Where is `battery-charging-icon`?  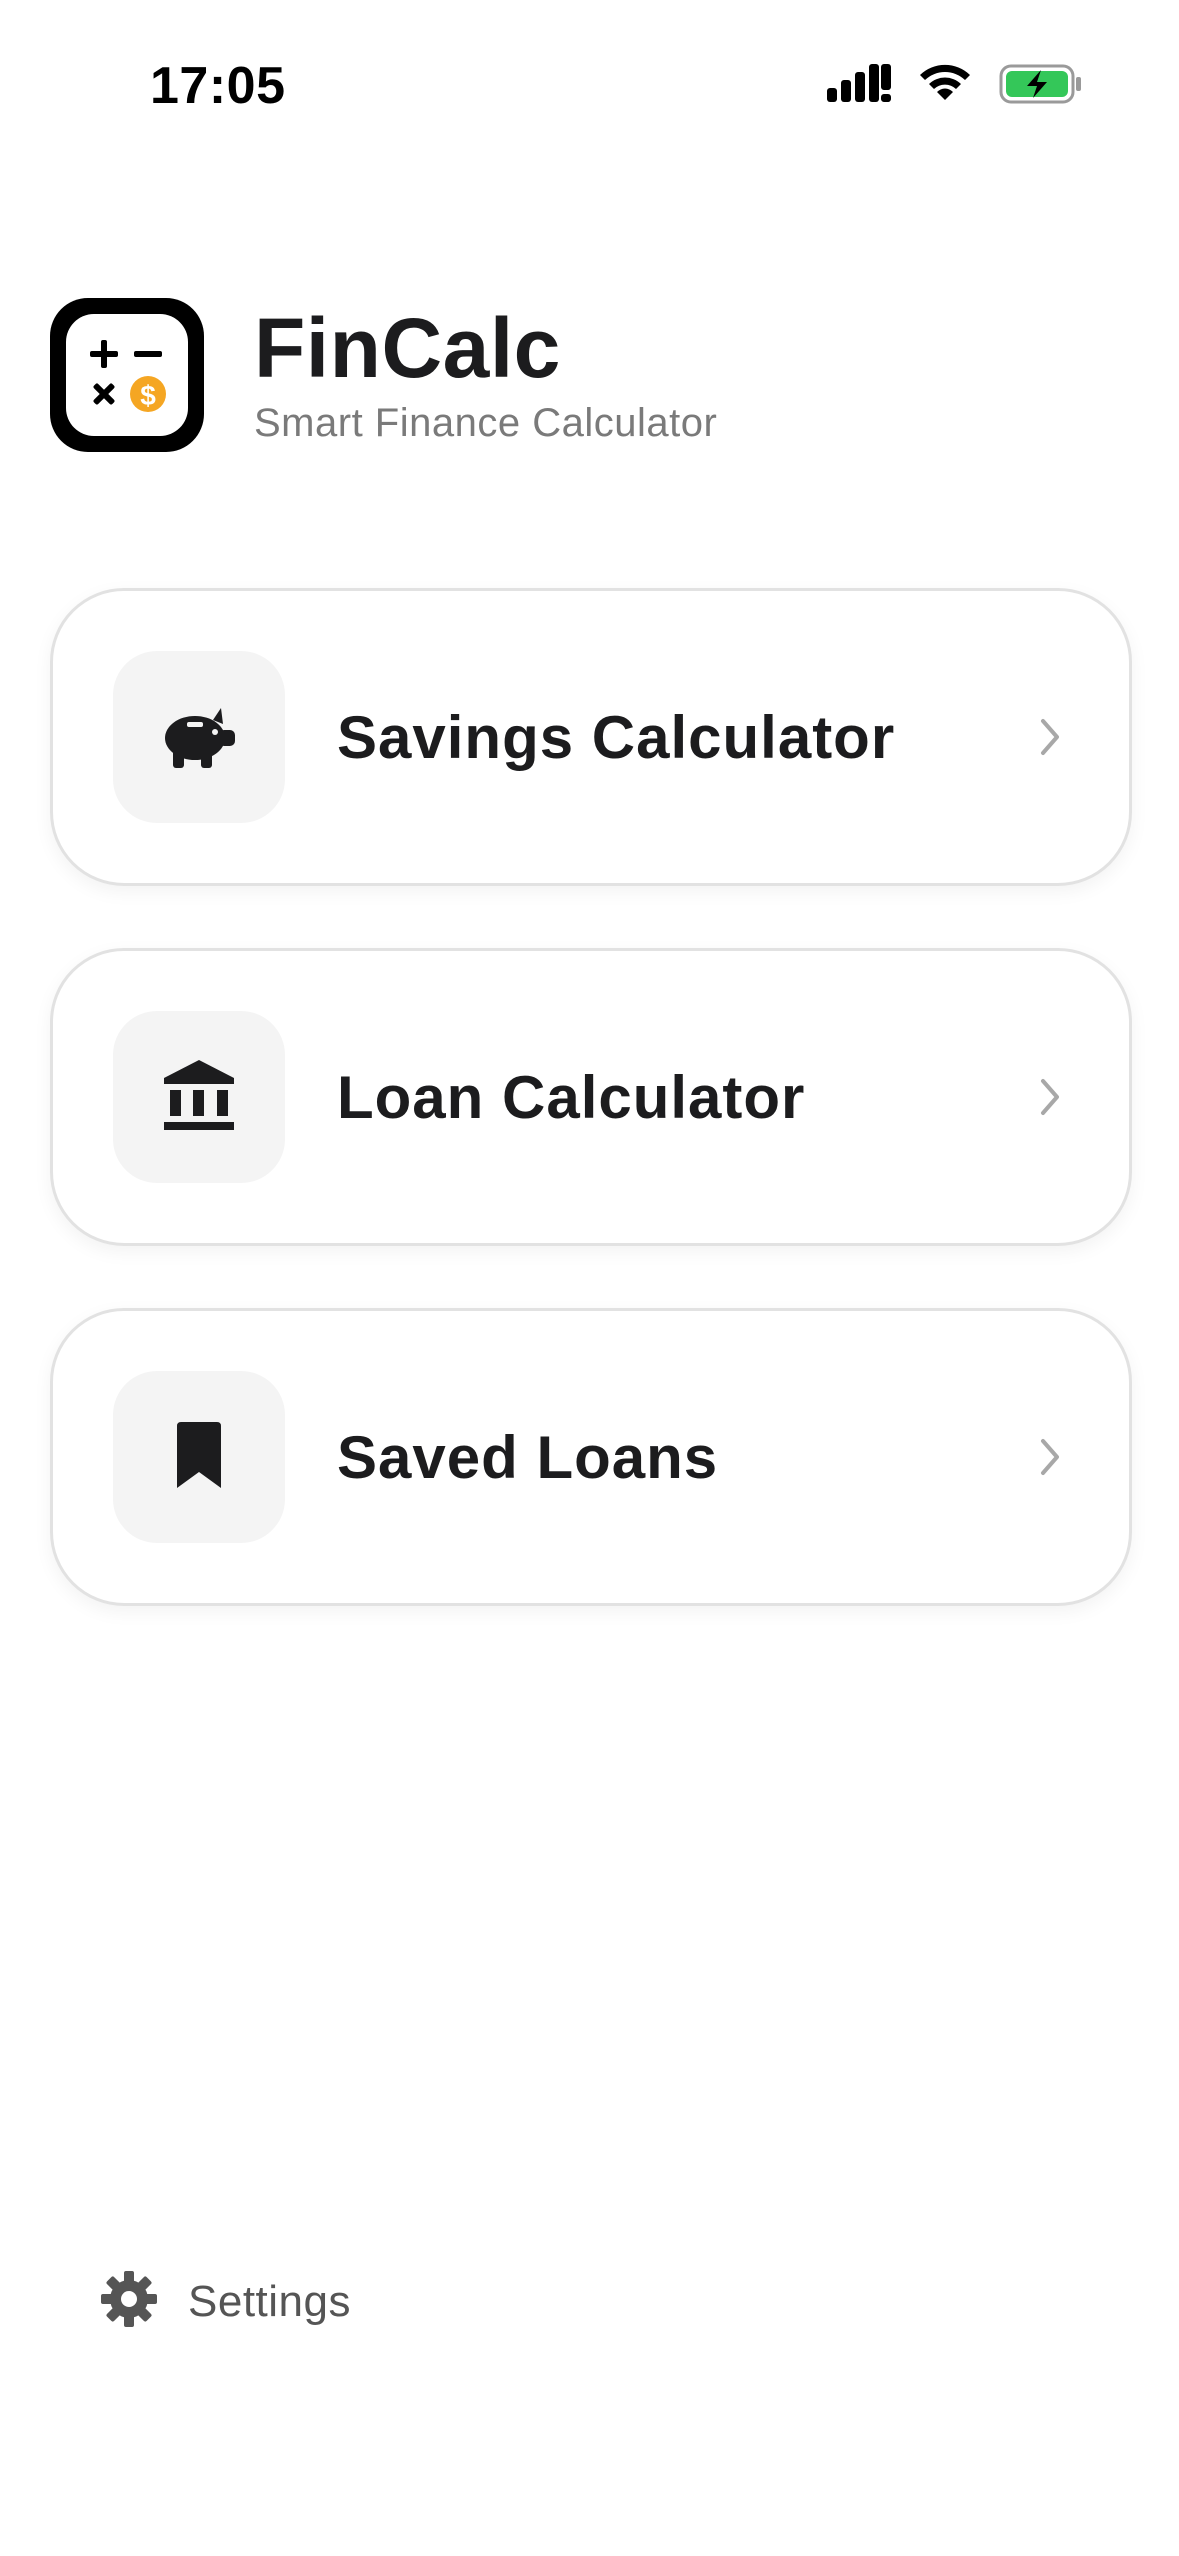 battery-charging-icon is located at coordinates (1041, 86).